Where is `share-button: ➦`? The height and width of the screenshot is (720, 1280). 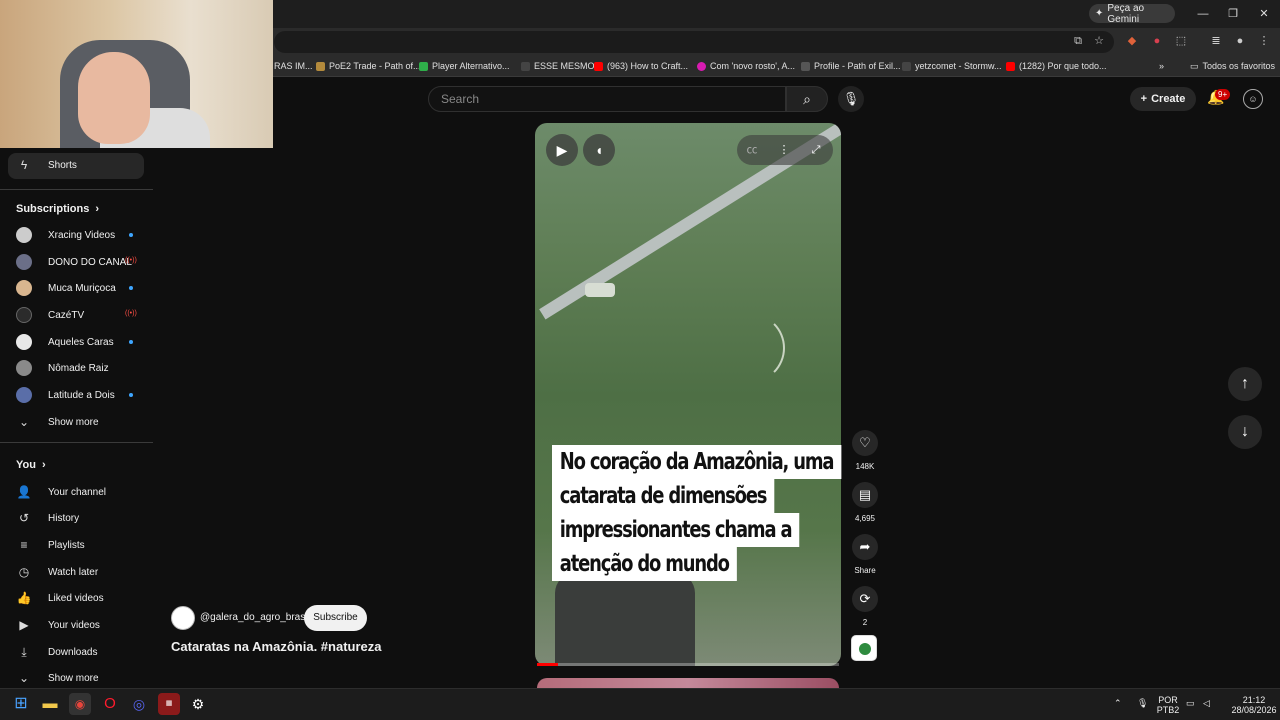
share-button: ➦ is located at coordinates (865, 547).